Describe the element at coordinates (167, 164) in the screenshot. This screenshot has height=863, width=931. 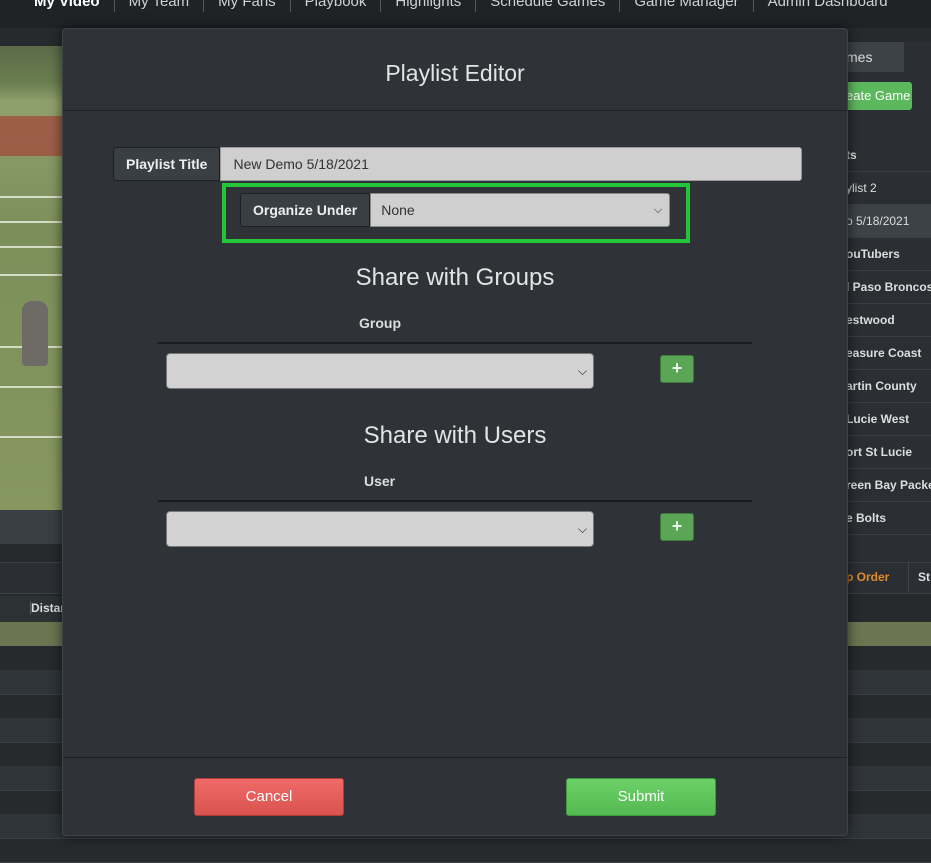
I see `playlist-title-label: Playlist Title` at that location.